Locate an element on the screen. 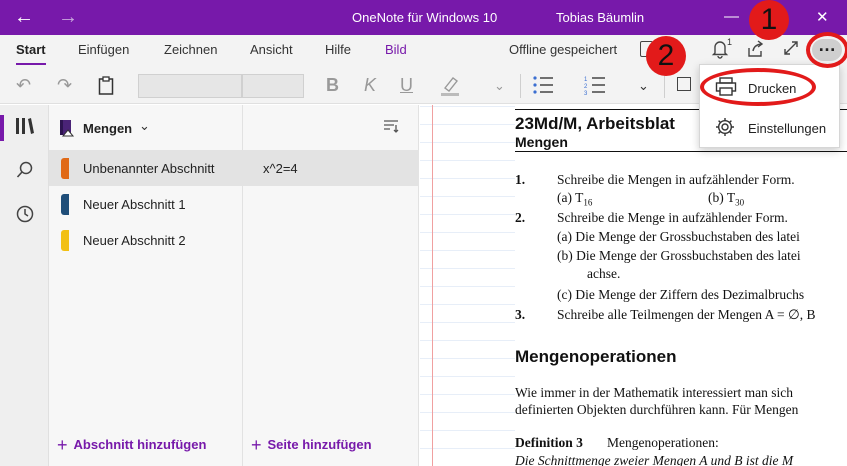 Image resolution: width=847 pixels, height=466 pixels. svg-text: 1 is located at coordinates (586, 80).